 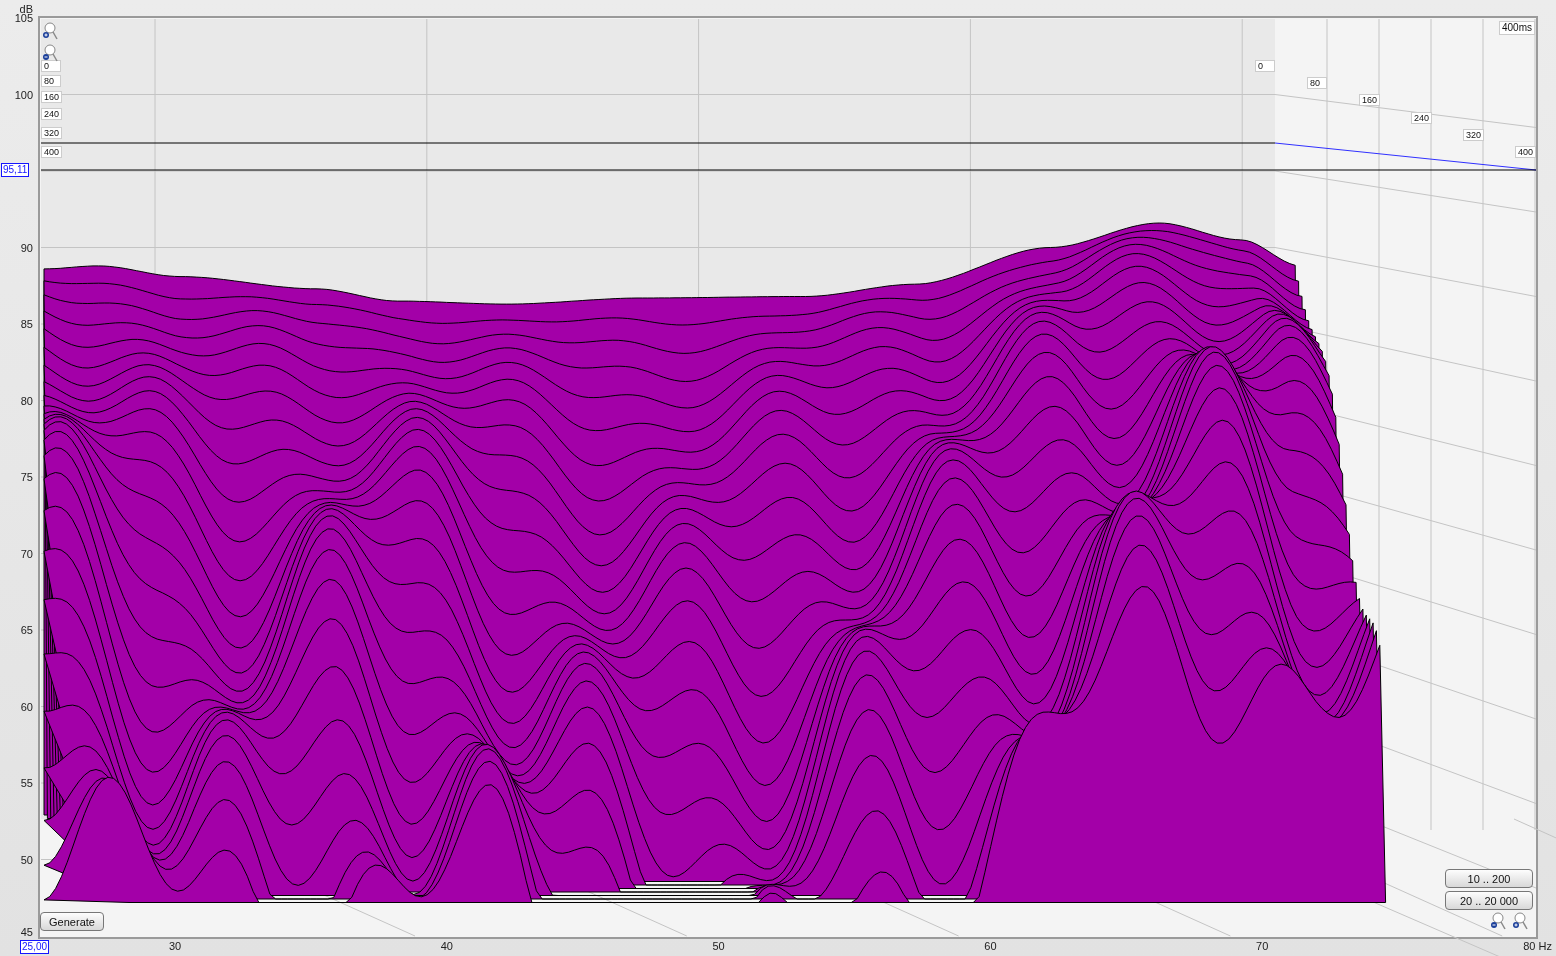 What do you see at coordinates (175, 946) in the screenshot?
I see `x-tick-label: 30` at bounding box center [175, 946].